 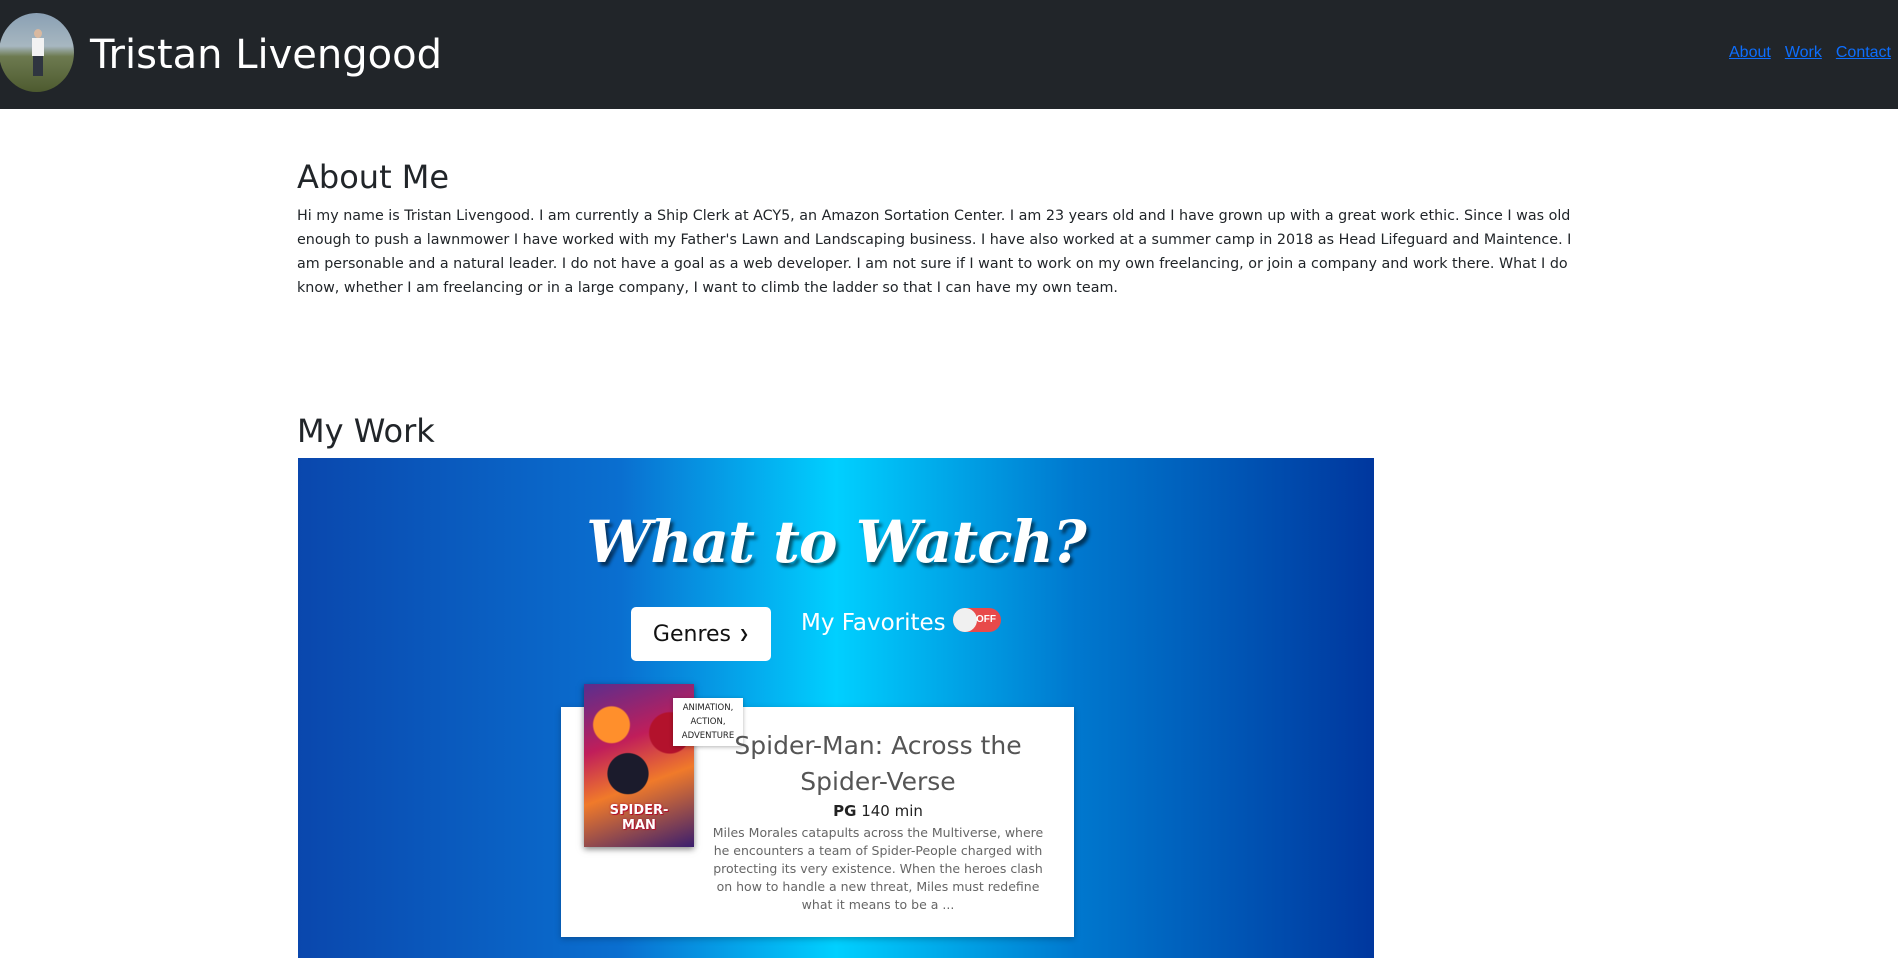 I want to click on navbar: Tristan Livengood About Work Contact, so click(x=949, y=54).